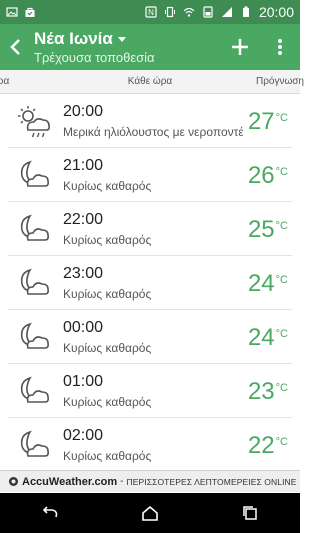  Describe the element at coordinates (267, 391) in the screenshot. I see `hour-temperature: 23°C` at that location.